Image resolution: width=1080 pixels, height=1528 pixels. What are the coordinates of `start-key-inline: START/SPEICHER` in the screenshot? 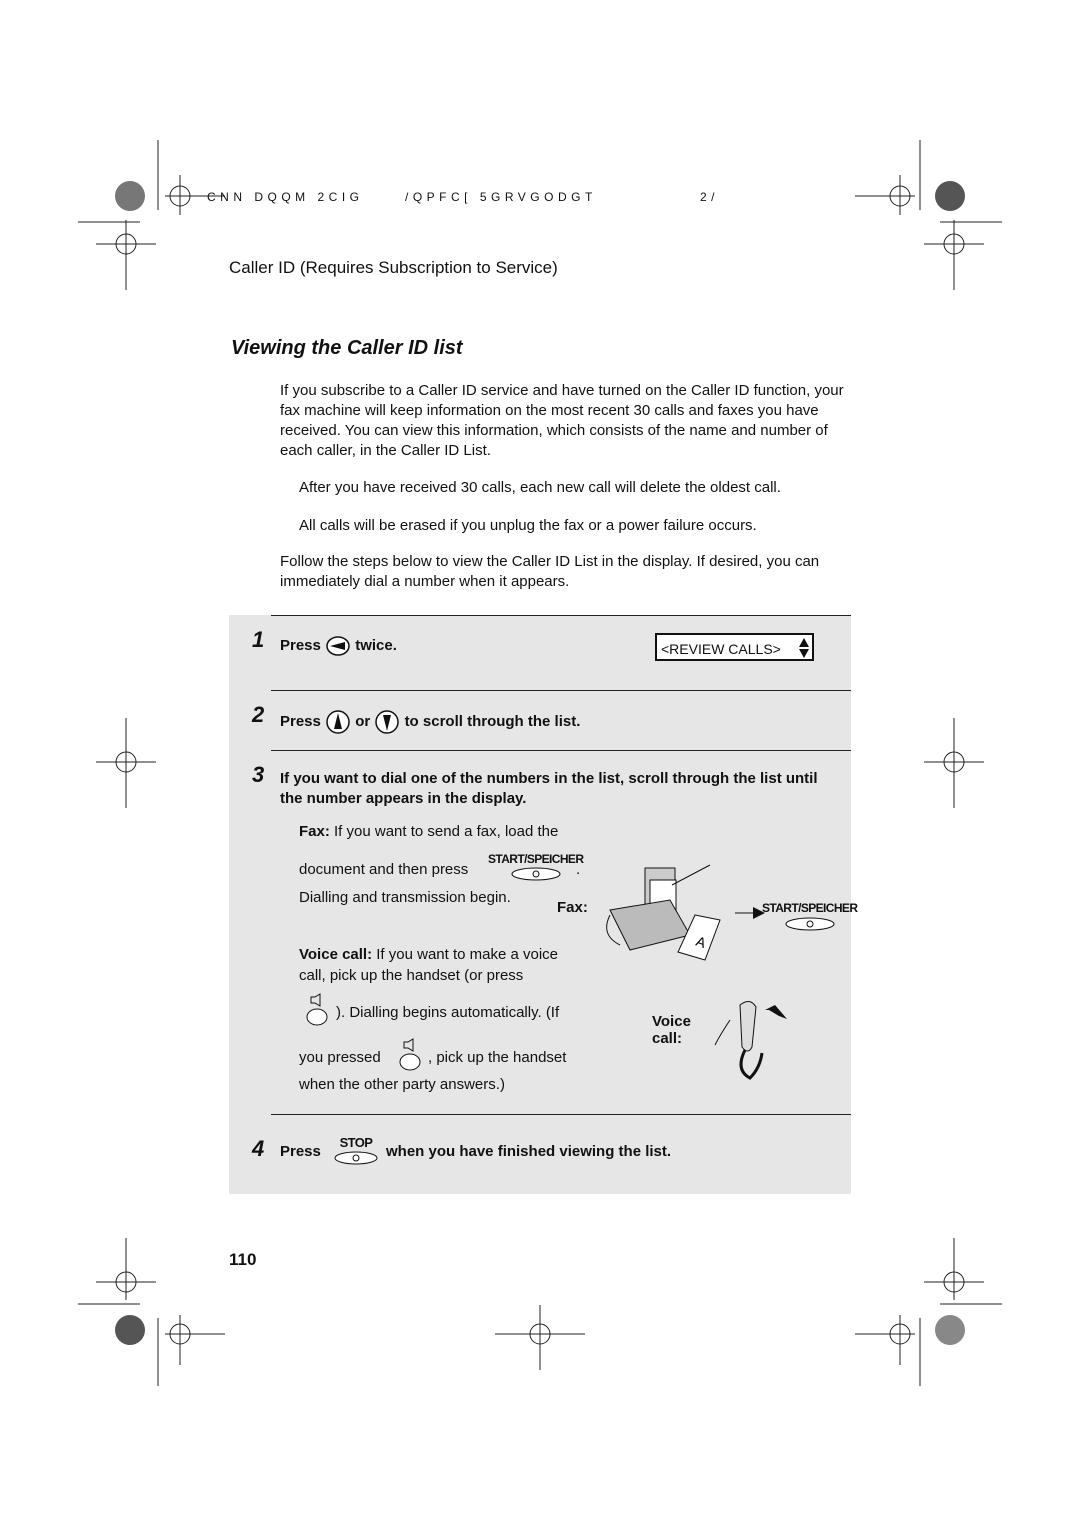 It's located at (536, 869).